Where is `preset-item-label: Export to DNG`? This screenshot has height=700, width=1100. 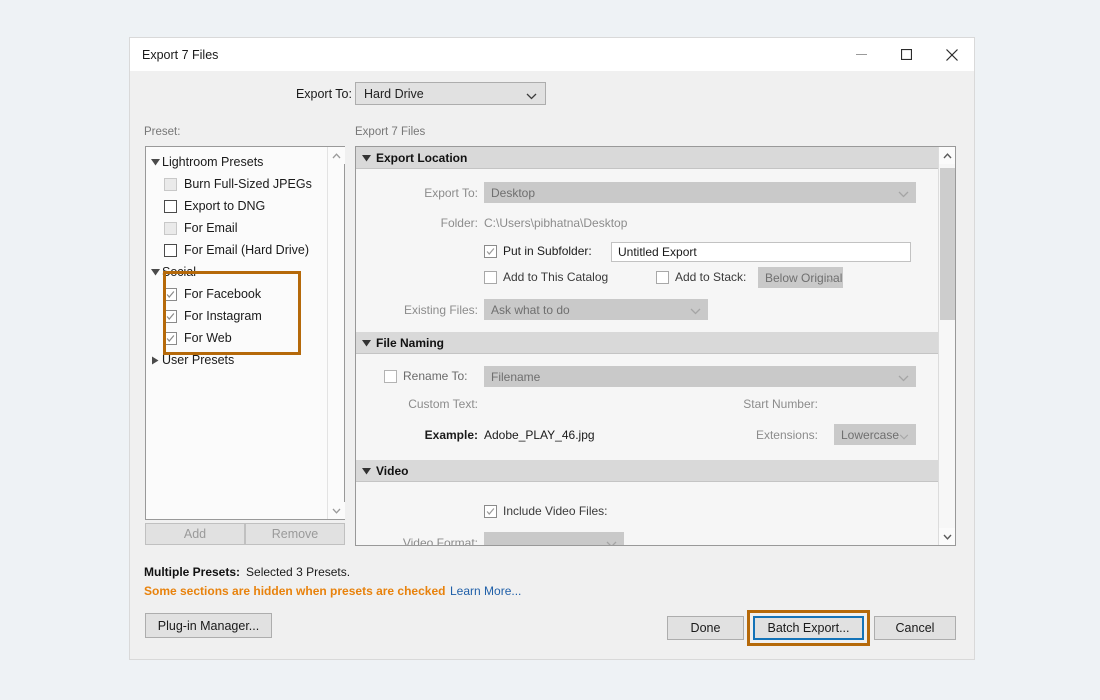 preset-item-label: Export to DNG is located at coordinates (225, 206).